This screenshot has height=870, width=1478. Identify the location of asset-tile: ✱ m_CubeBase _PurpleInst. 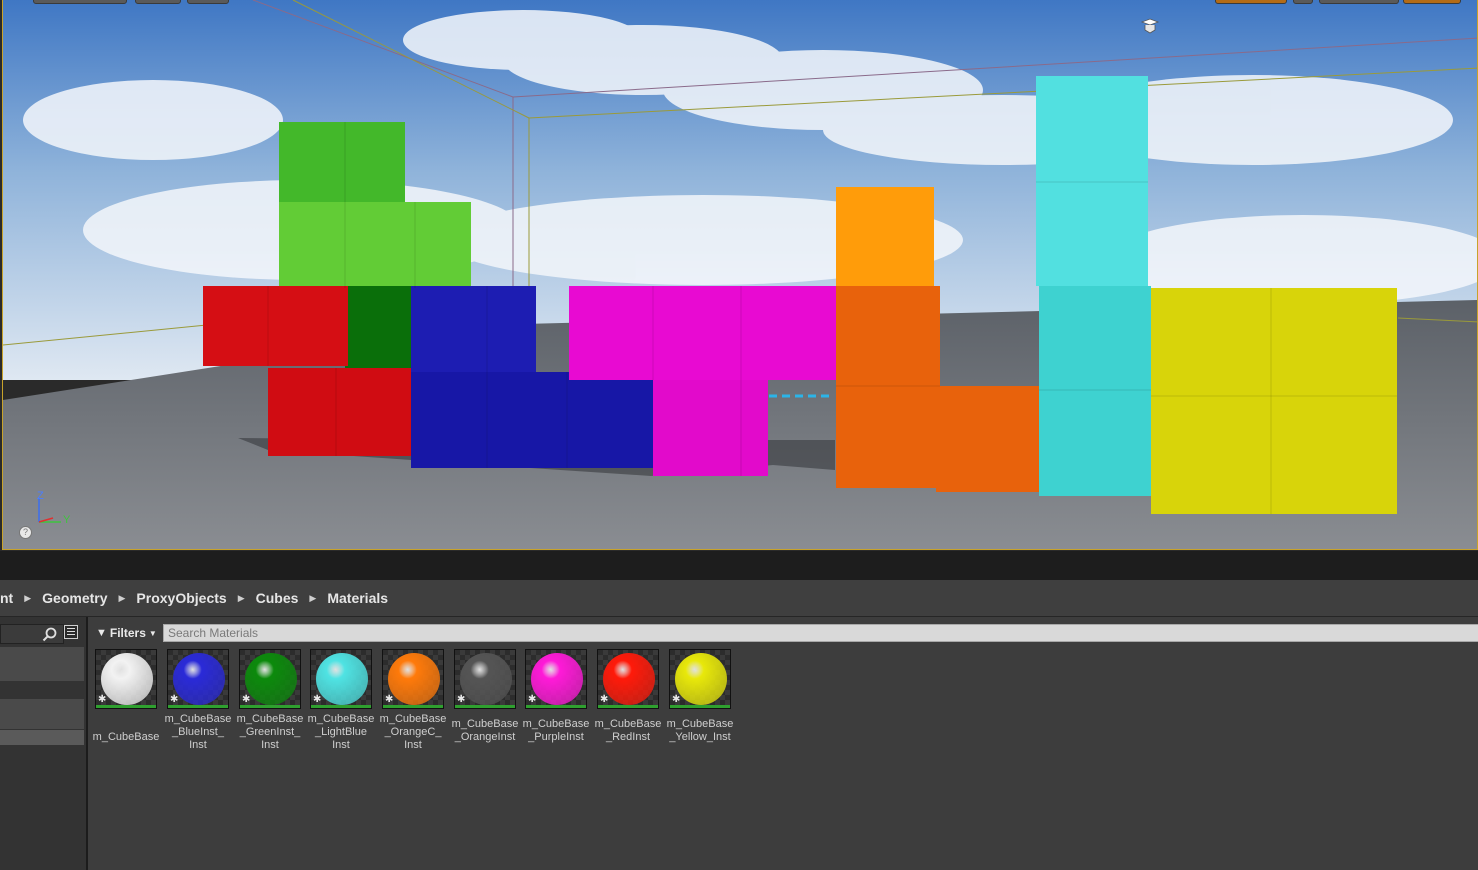
(556, 696).